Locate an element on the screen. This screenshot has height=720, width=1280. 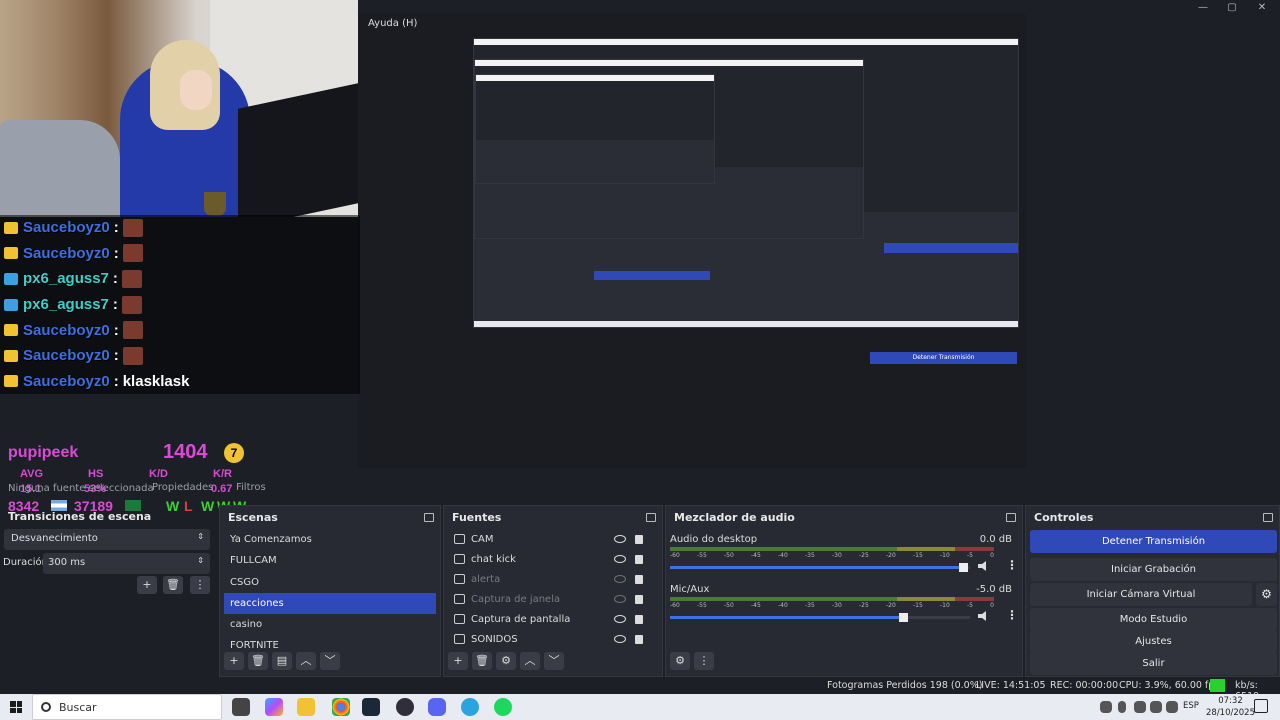
scene-up-button: ︿ is located at coordinates (306, 661).